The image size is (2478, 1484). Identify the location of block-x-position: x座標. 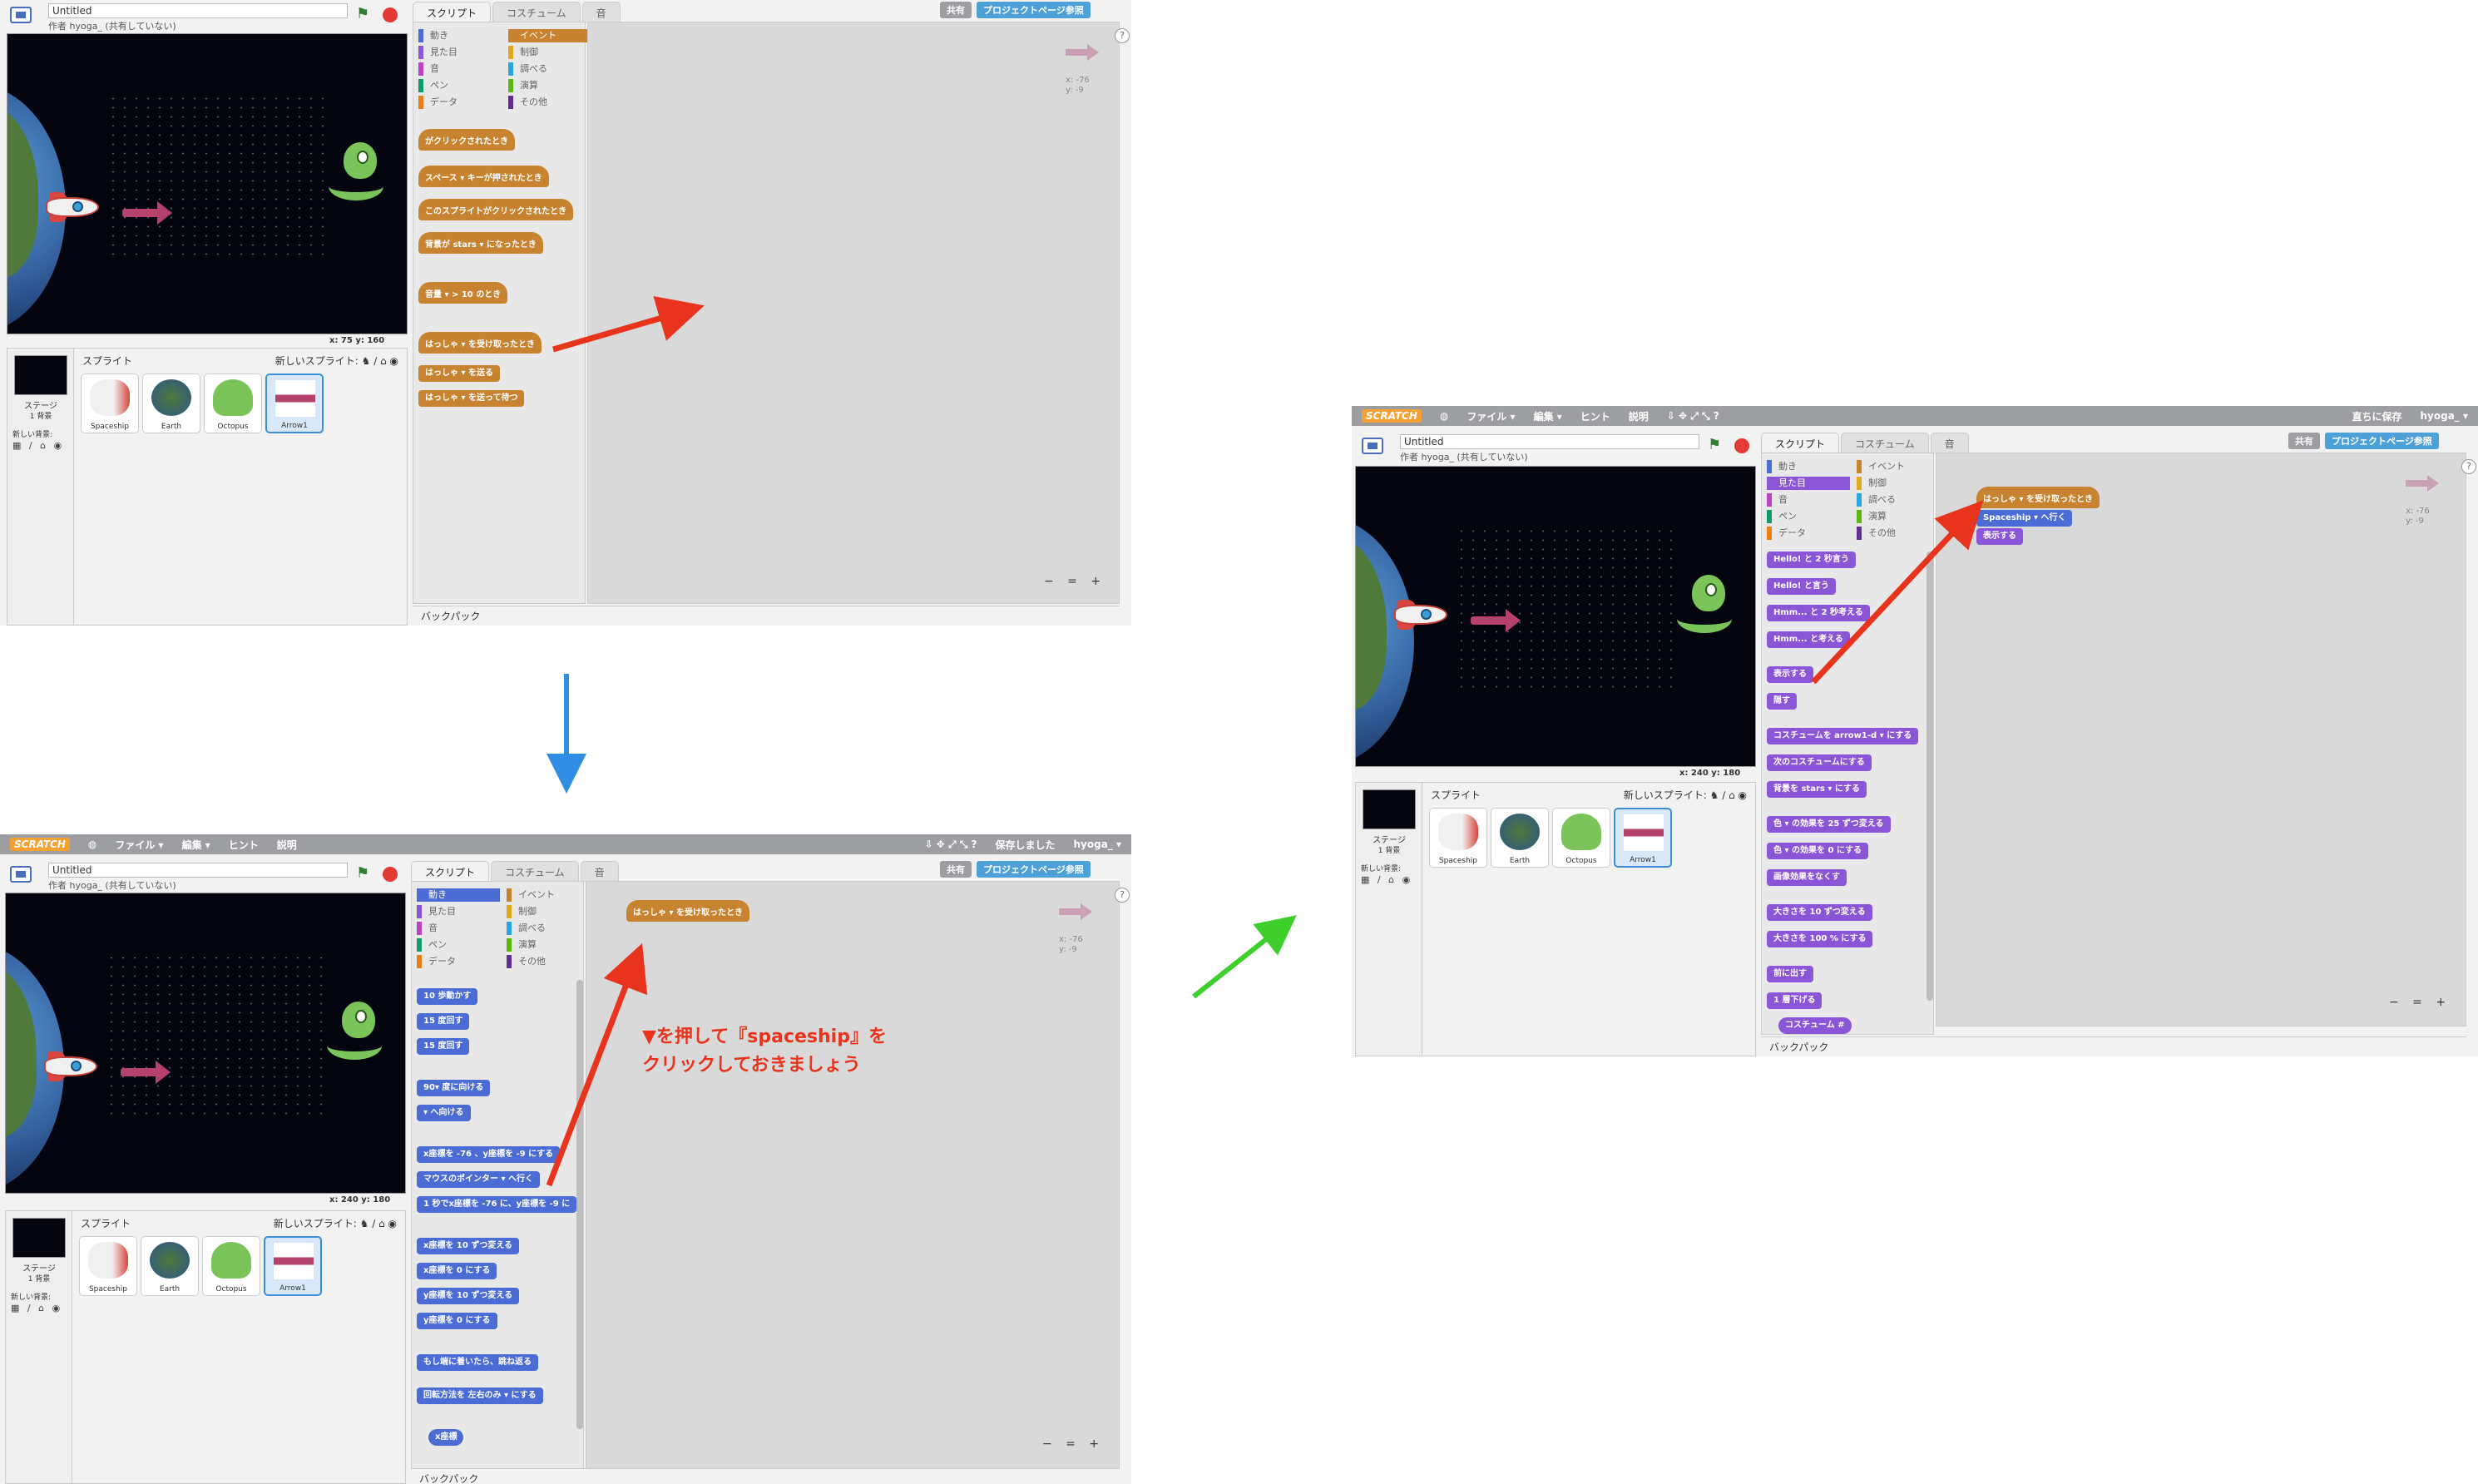
(446, 1437).